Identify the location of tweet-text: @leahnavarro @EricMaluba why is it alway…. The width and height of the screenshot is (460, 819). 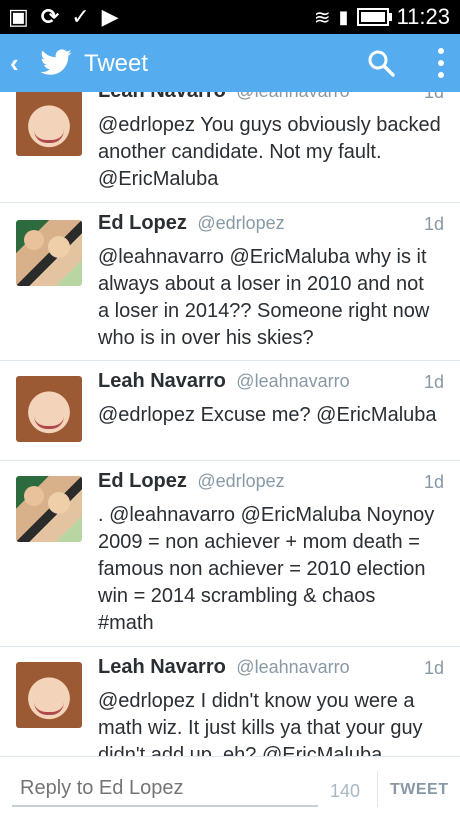
(264, 297).